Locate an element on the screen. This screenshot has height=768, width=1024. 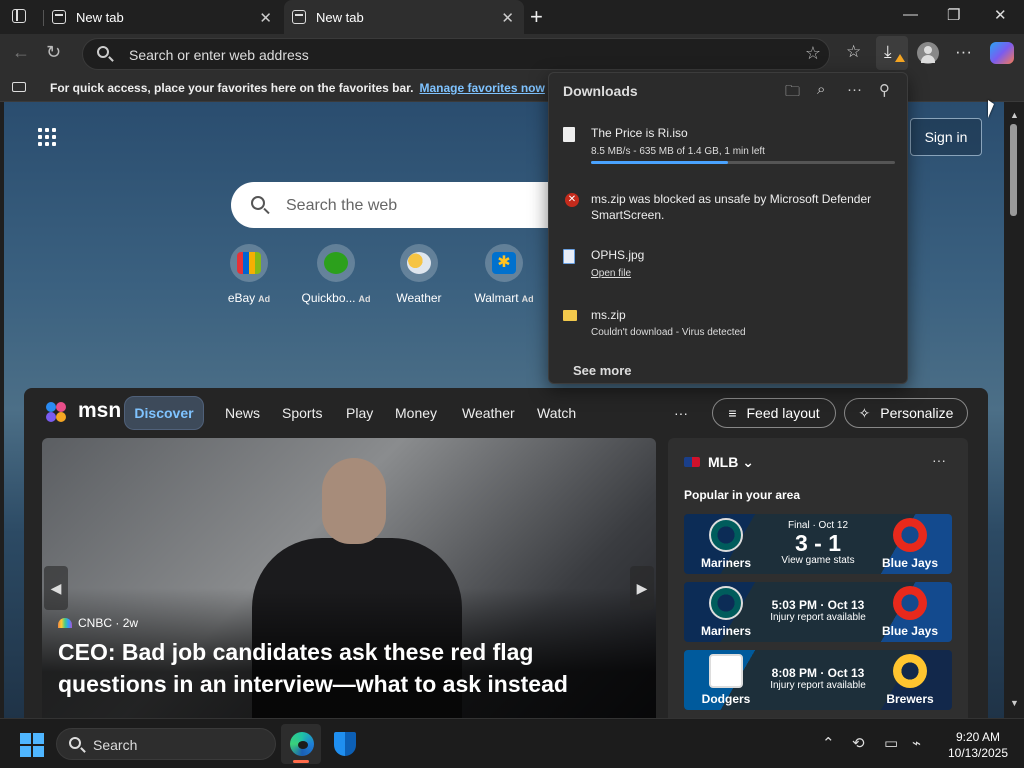
edge-taskbar-button is located at coordinates (301, 744).